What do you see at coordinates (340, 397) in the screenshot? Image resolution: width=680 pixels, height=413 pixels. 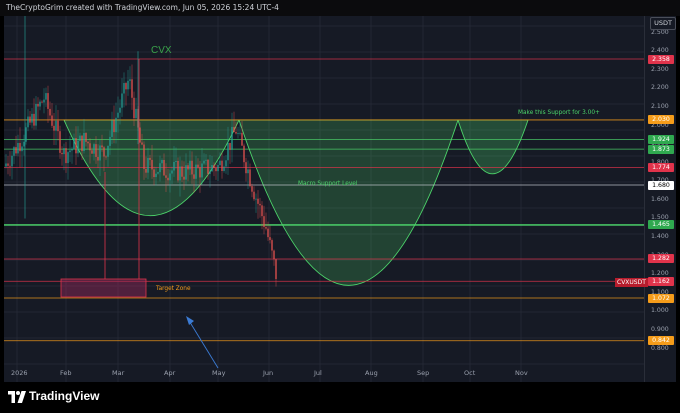 I see `footer: TradingView` at bounding box center [340, 397].